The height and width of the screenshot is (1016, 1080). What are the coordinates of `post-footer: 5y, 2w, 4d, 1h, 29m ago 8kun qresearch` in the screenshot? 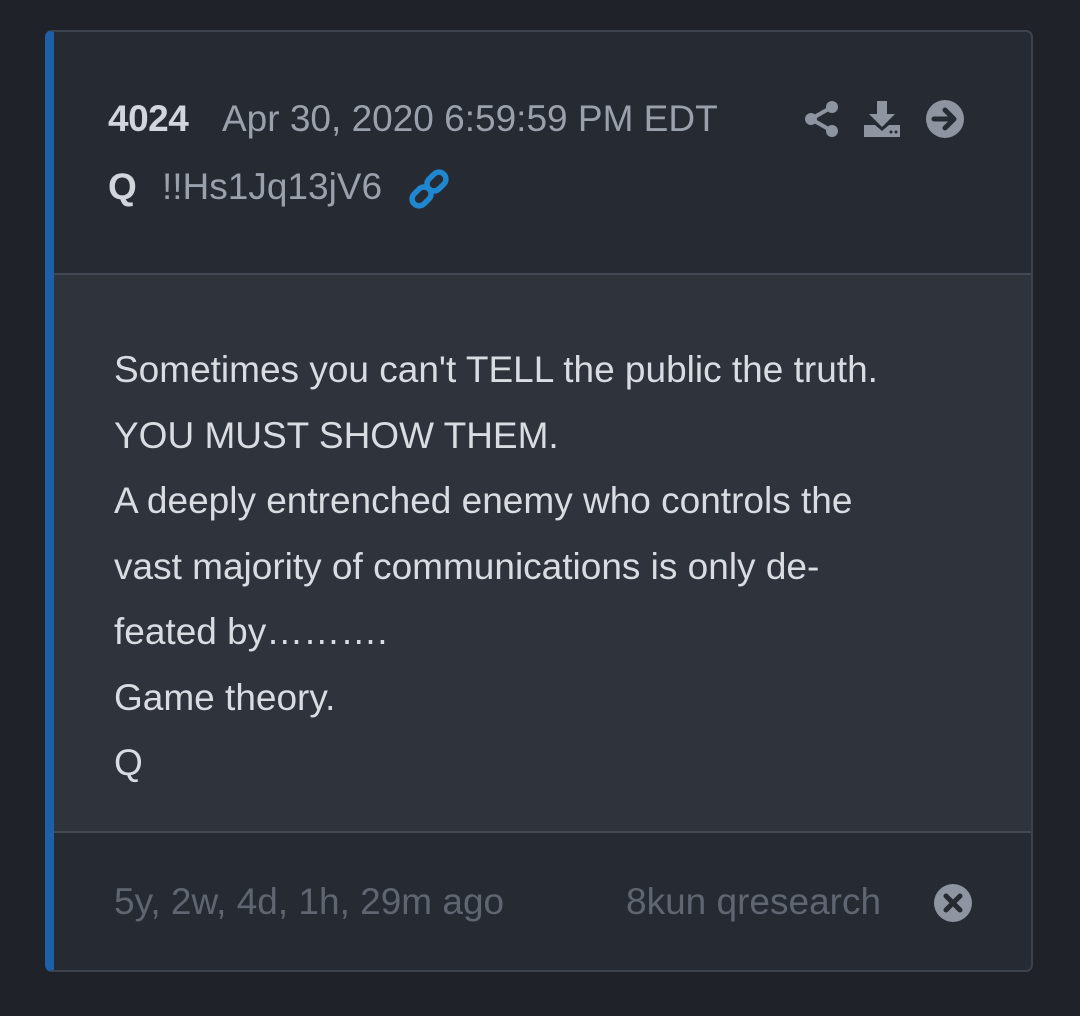 It's located at (542, 901).